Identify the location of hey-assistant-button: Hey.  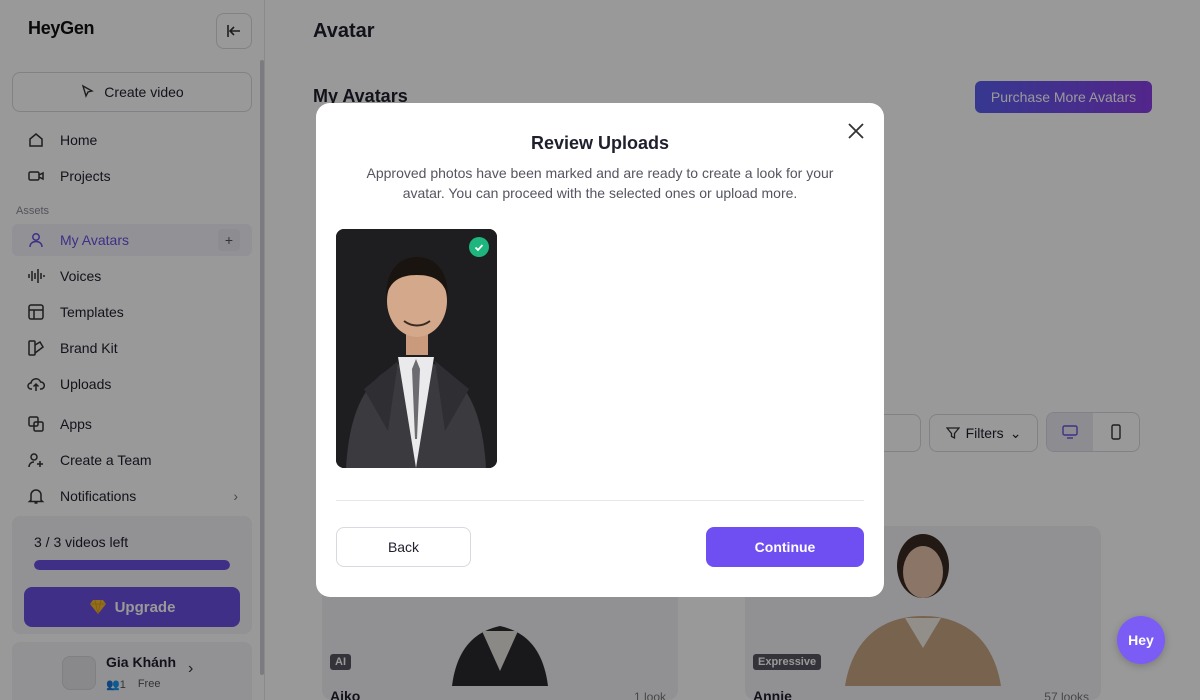
(1141, 640).